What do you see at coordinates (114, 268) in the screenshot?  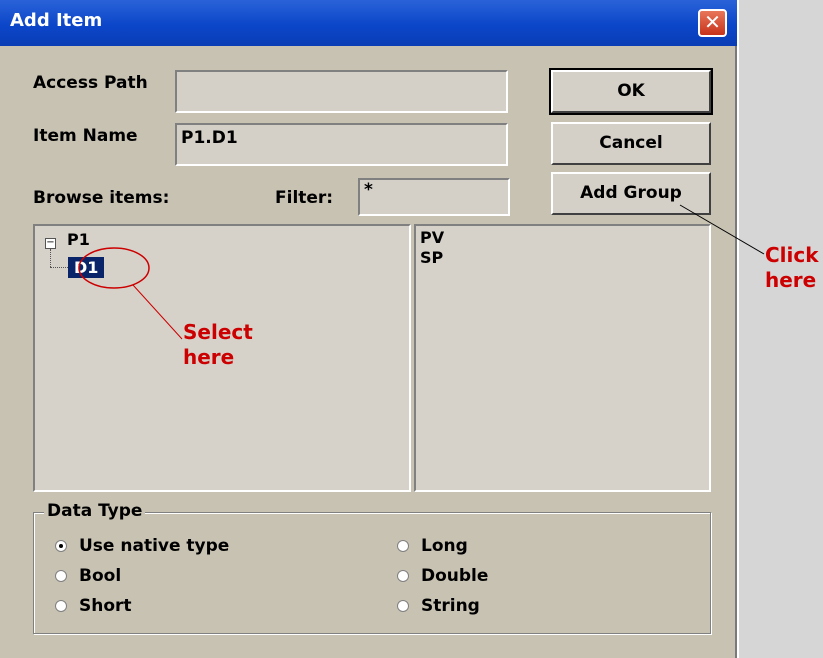 I see `select-highlight-circle` at bounding box center [114, 268].